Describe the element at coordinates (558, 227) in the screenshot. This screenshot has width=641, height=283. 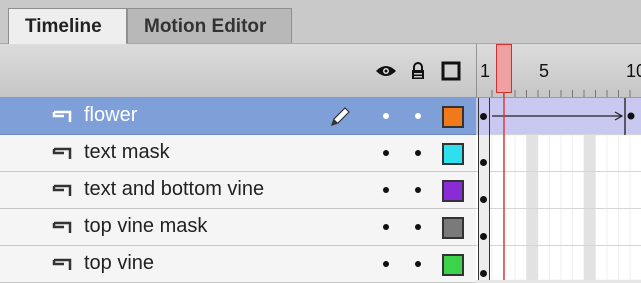
I see `frame-row-top-vine-mask` at that location.